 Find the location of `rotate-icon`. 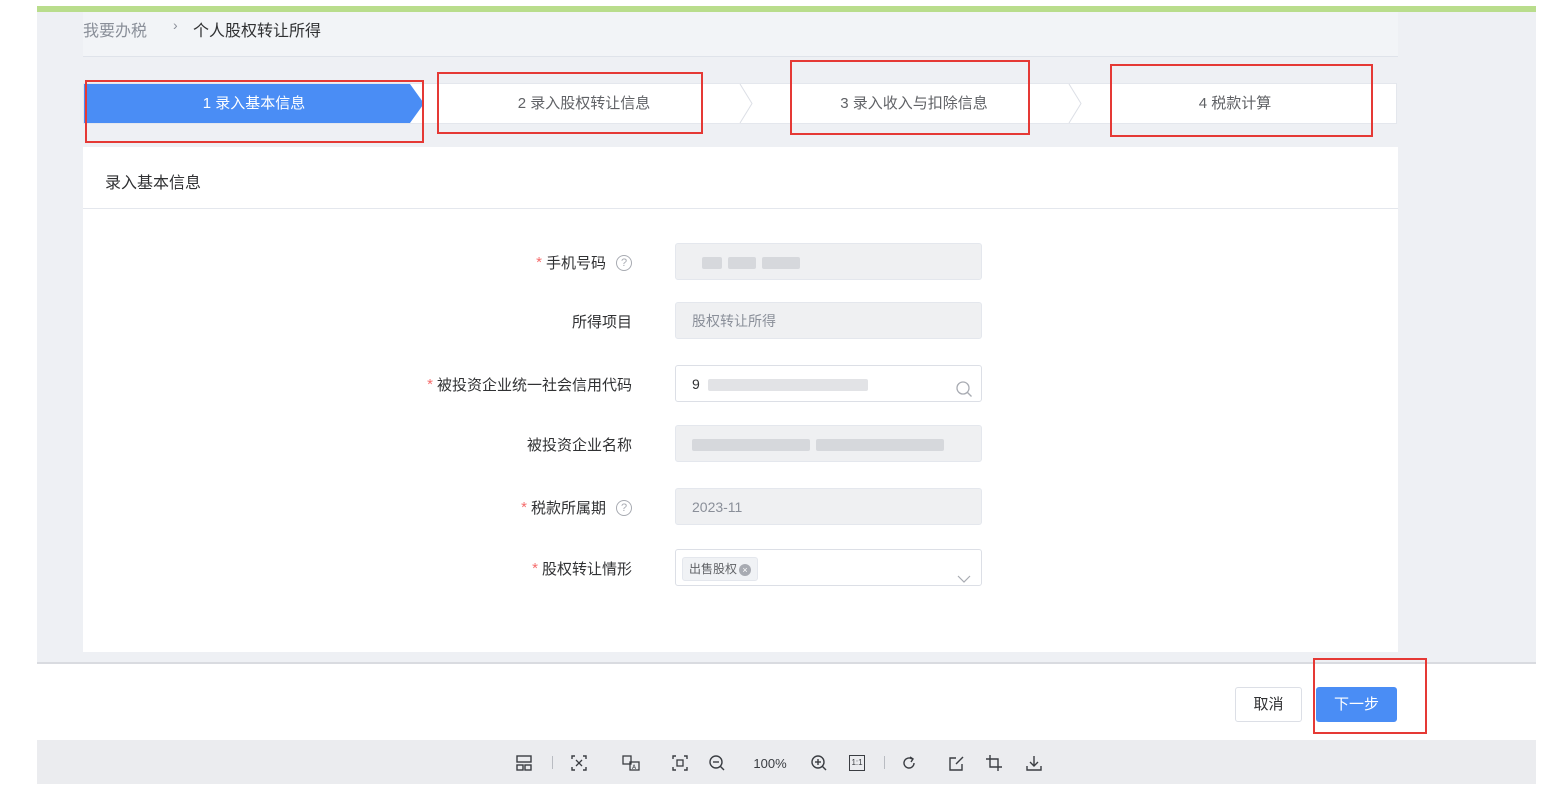

rotate-icon is located at coordinates (909, 763).